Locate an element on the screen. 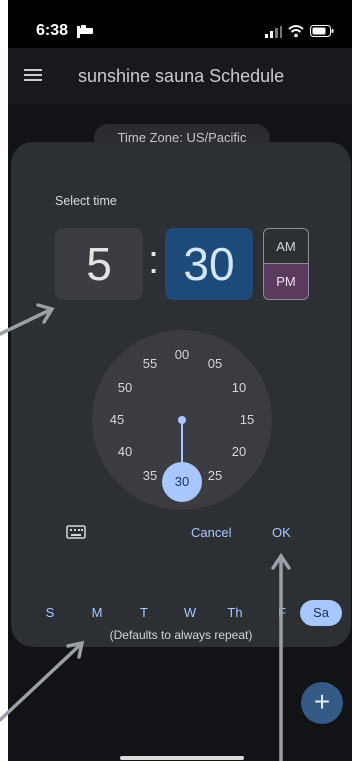 The image size is (352, 761). plus-icon: + is located at coordinates (322, 701).